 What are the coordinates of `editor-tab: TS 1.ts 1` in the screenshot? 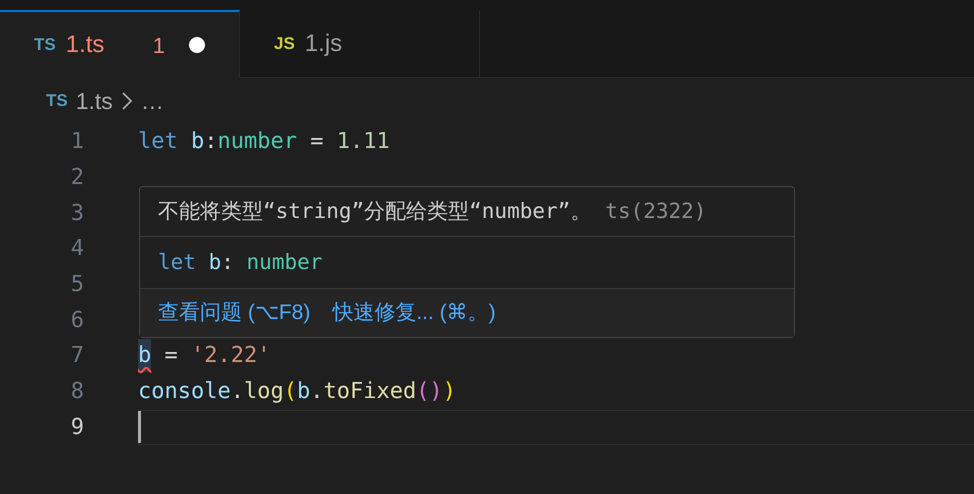 It's located at (120, 44).